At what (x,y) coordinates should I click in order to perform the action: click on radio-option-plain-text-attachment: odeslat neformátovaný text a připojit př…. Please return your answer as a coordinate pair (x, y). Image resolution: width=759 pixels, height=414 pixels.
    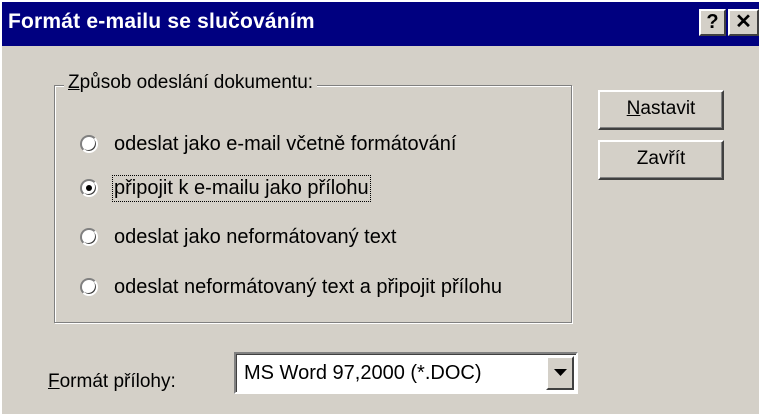
    Looking at the image, I should click on (291, 287).